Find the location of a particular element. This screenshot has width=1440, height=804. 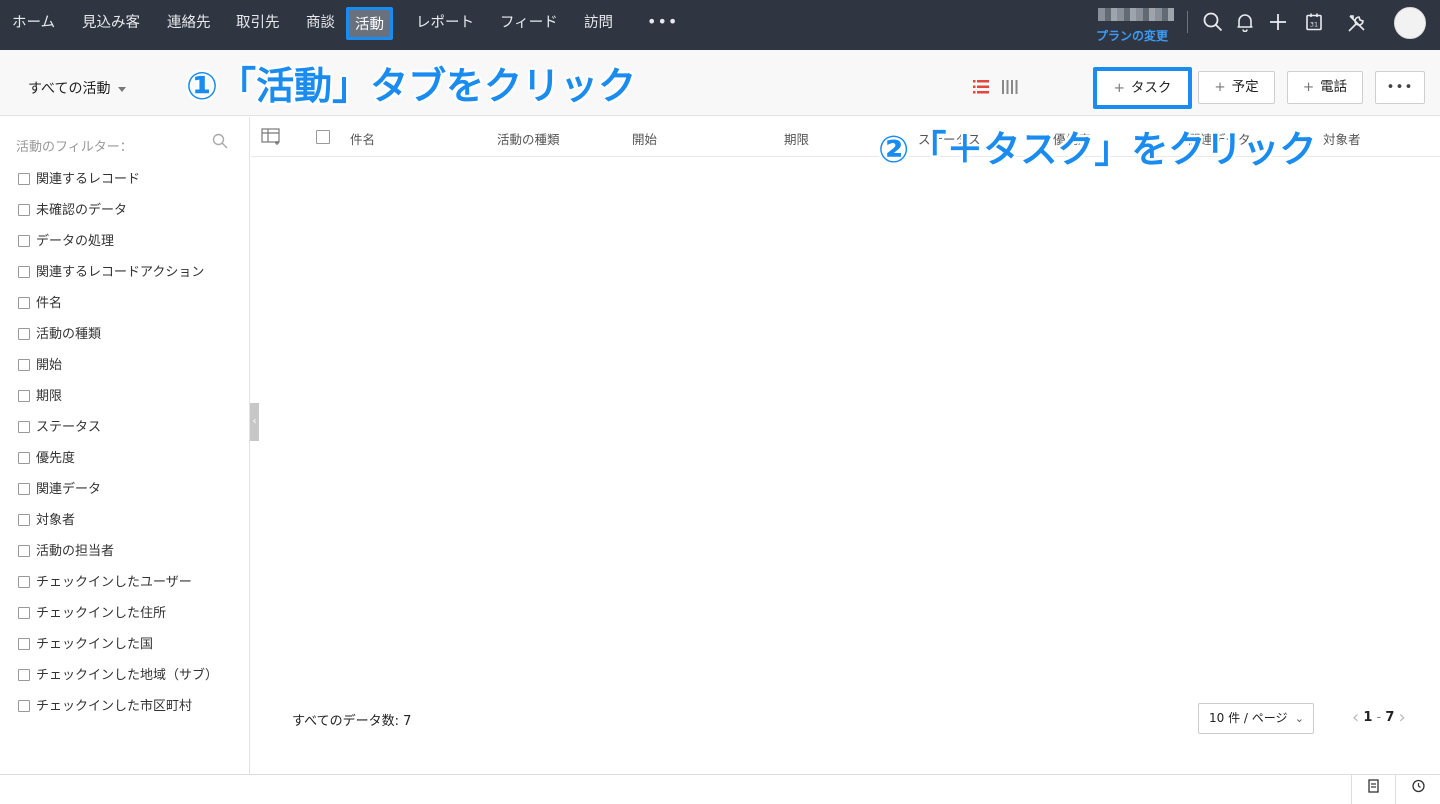

filter-label: 活動の種類 is located at coordinates (69, 334).